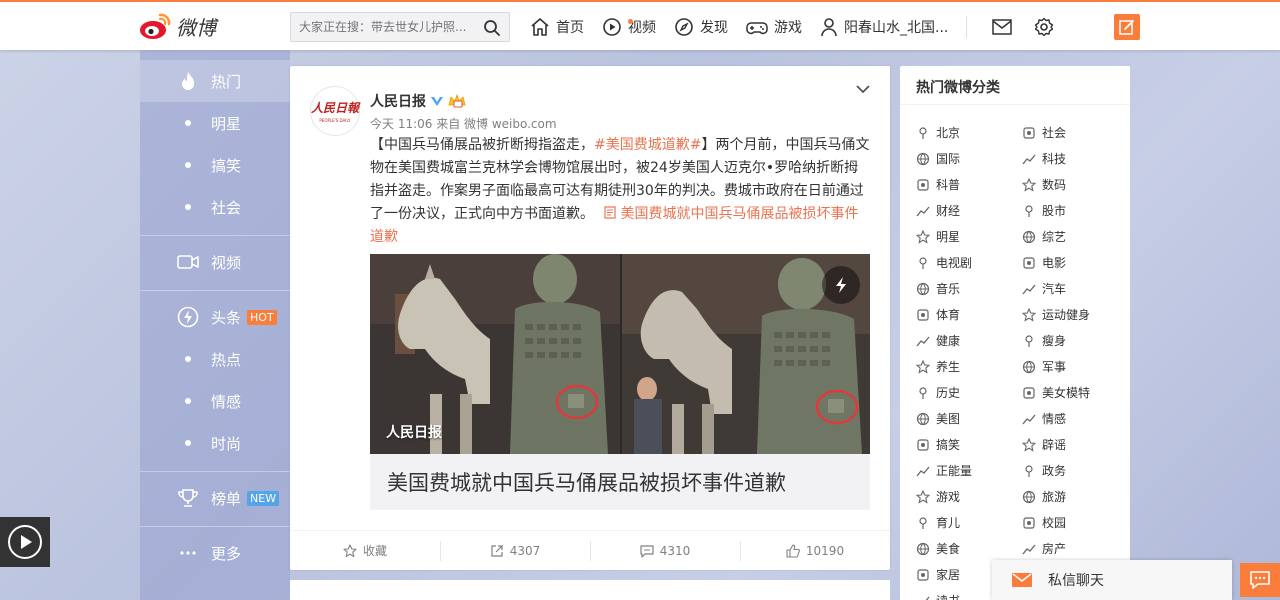  I want to click on category-item: 校园, so click(1044, 522).